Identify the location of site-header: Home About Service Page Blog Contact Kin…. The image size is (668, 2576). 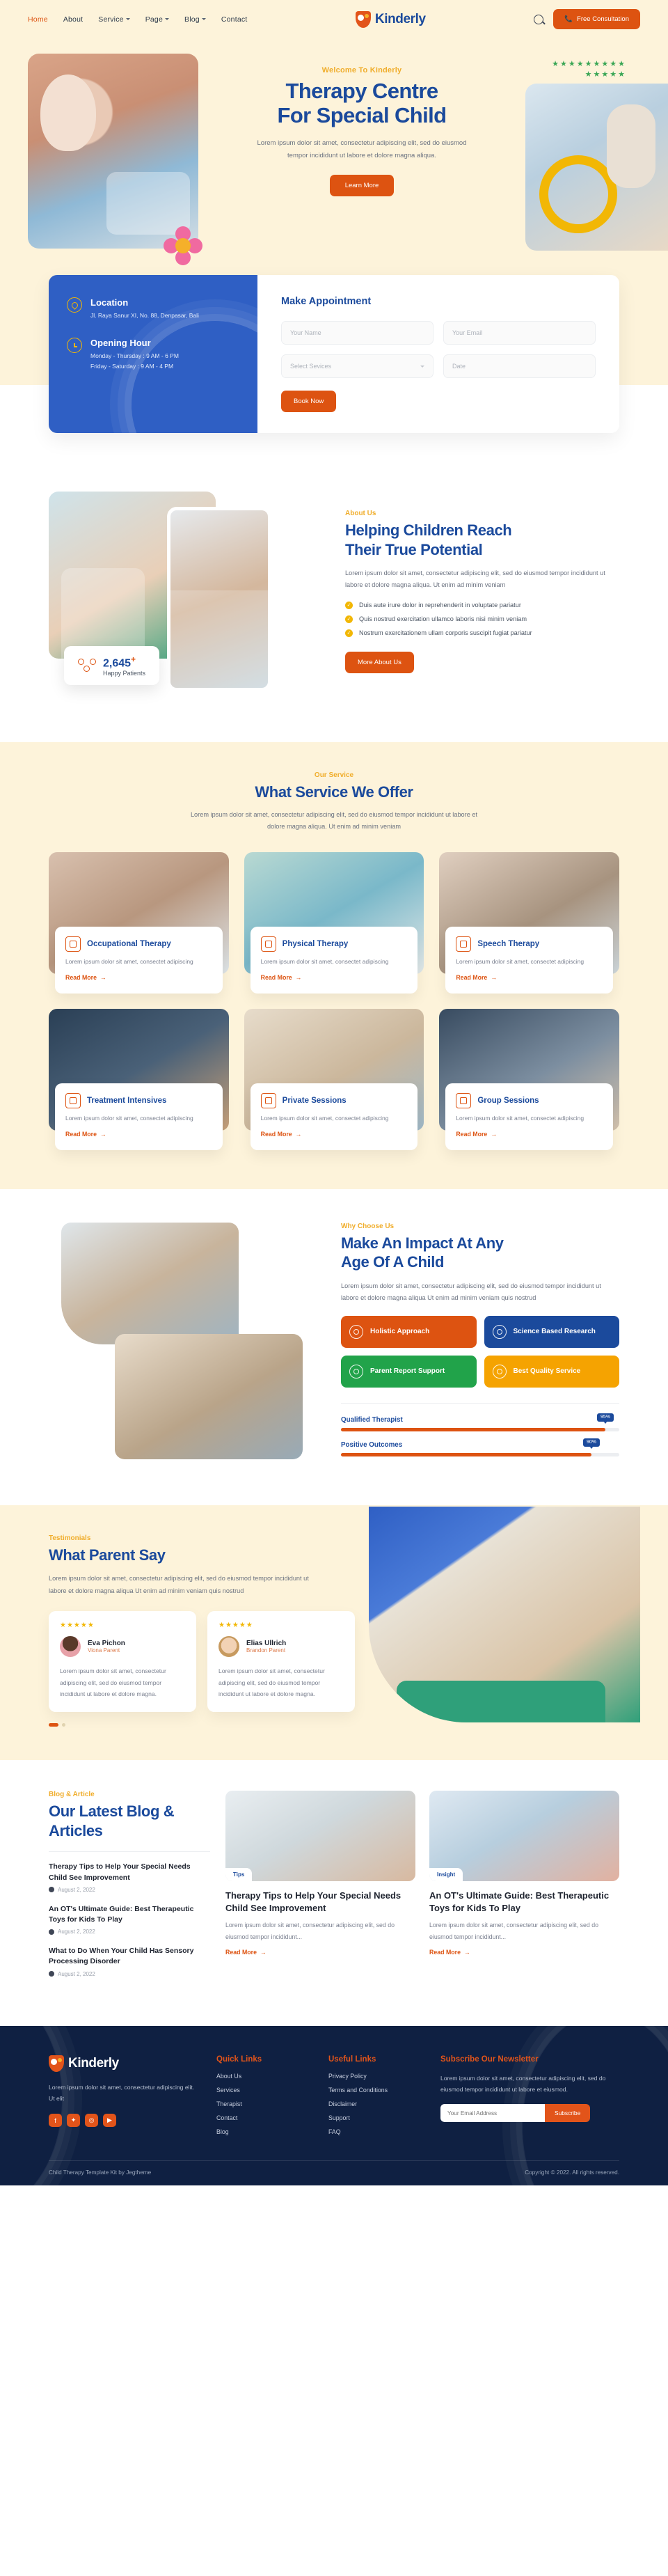
(334, 19).